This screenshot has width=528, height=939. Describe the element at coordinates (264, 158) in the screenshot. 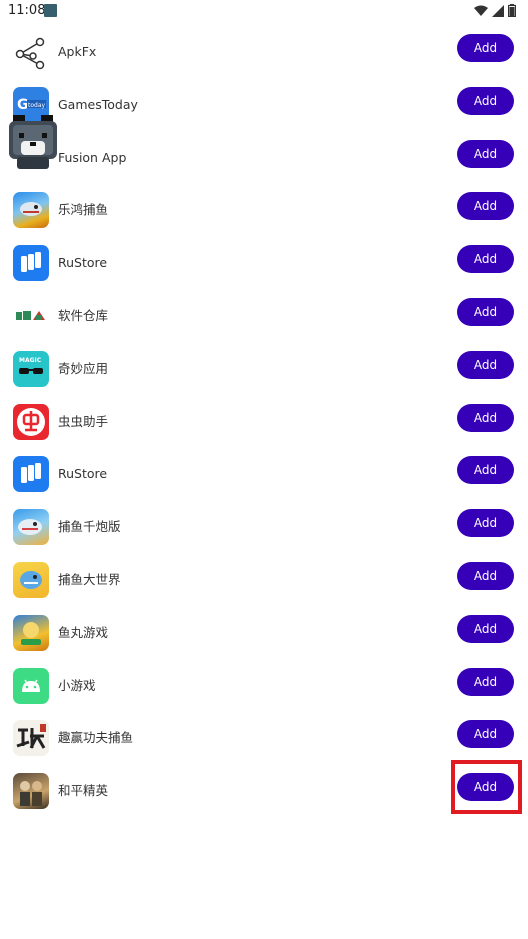

I see `list-item: Fusion App Add` at that location.